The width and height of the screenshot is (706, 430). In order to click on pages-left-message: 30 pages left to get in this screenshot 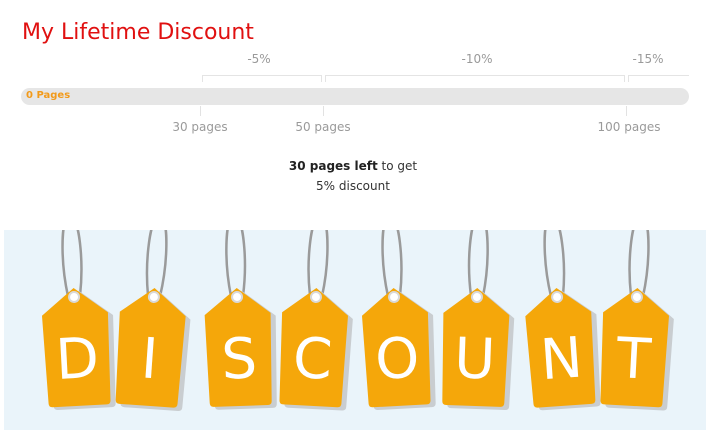, I will do `click(353, 166)`.